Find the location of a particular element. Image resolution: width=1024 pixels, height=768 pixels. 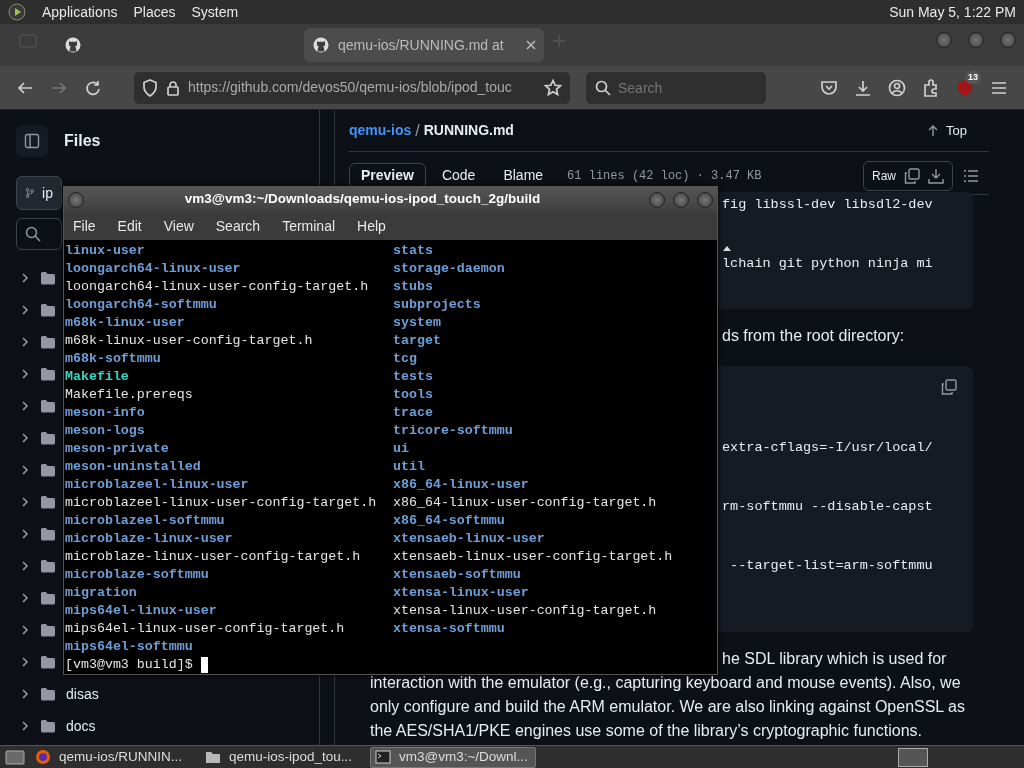

terminal-entry: loongarch64-linux-user is located at coordinates (153, 269).